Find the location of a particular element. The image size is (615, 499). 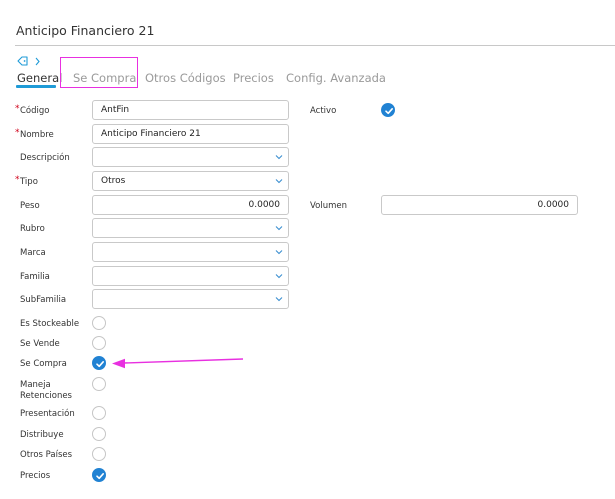

maneja-retenciones-label-line2: Retenciones is located at coordinates (46, 396).